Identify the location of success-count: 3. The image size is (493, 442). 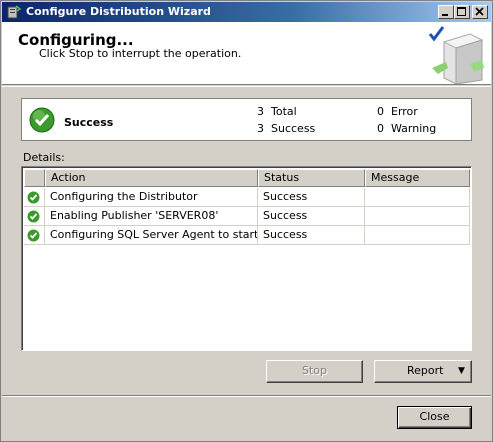
(260, 128).